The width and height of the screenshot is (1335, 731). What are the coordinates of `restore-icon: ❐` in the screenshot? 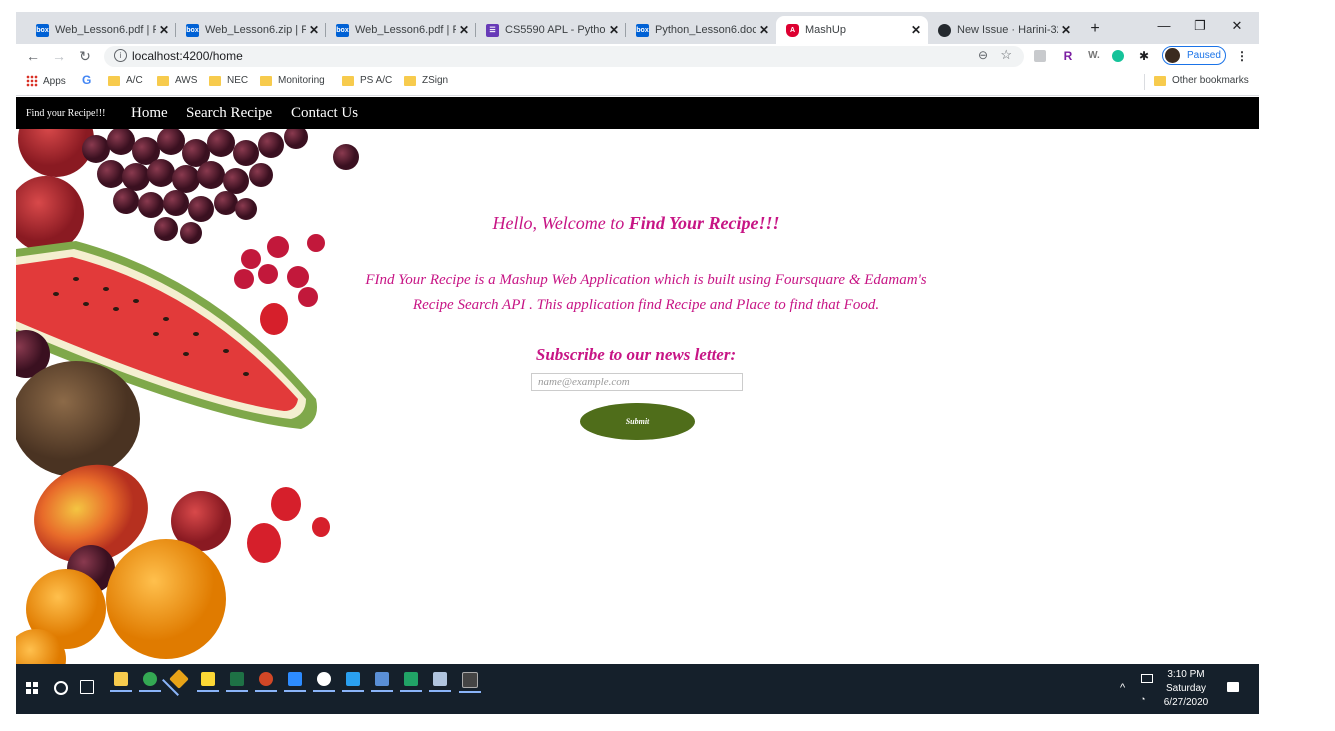 It's located at (1200, 26).